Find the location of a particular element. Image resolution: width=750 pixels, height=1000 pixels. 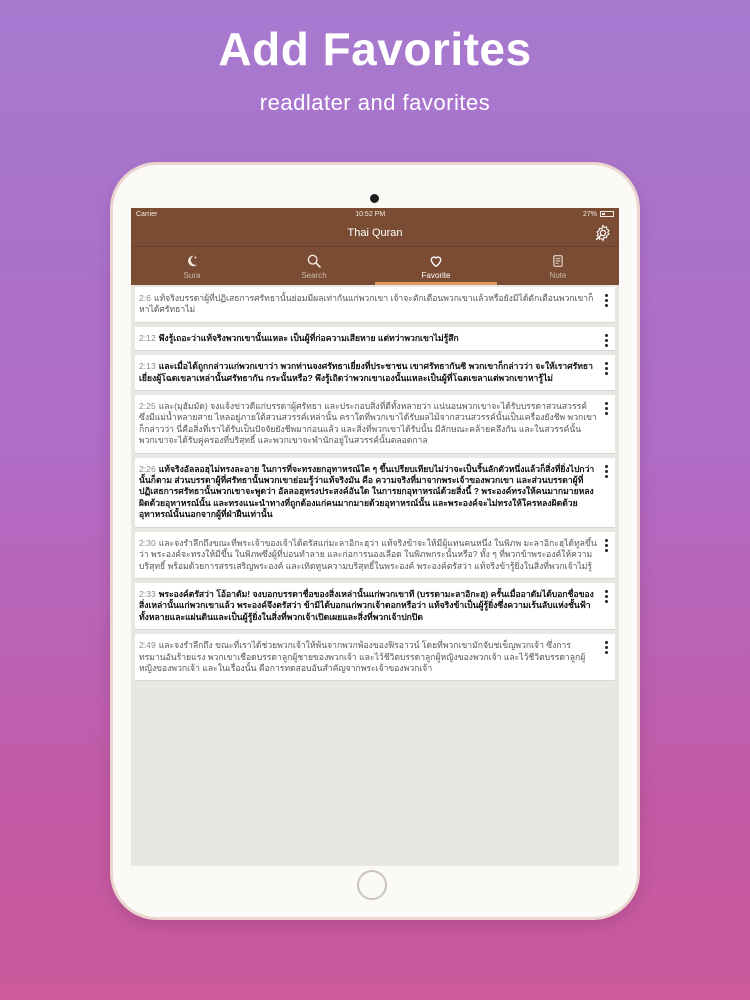

nav-bar: Thai Quran is located at coordinates (375, 233).